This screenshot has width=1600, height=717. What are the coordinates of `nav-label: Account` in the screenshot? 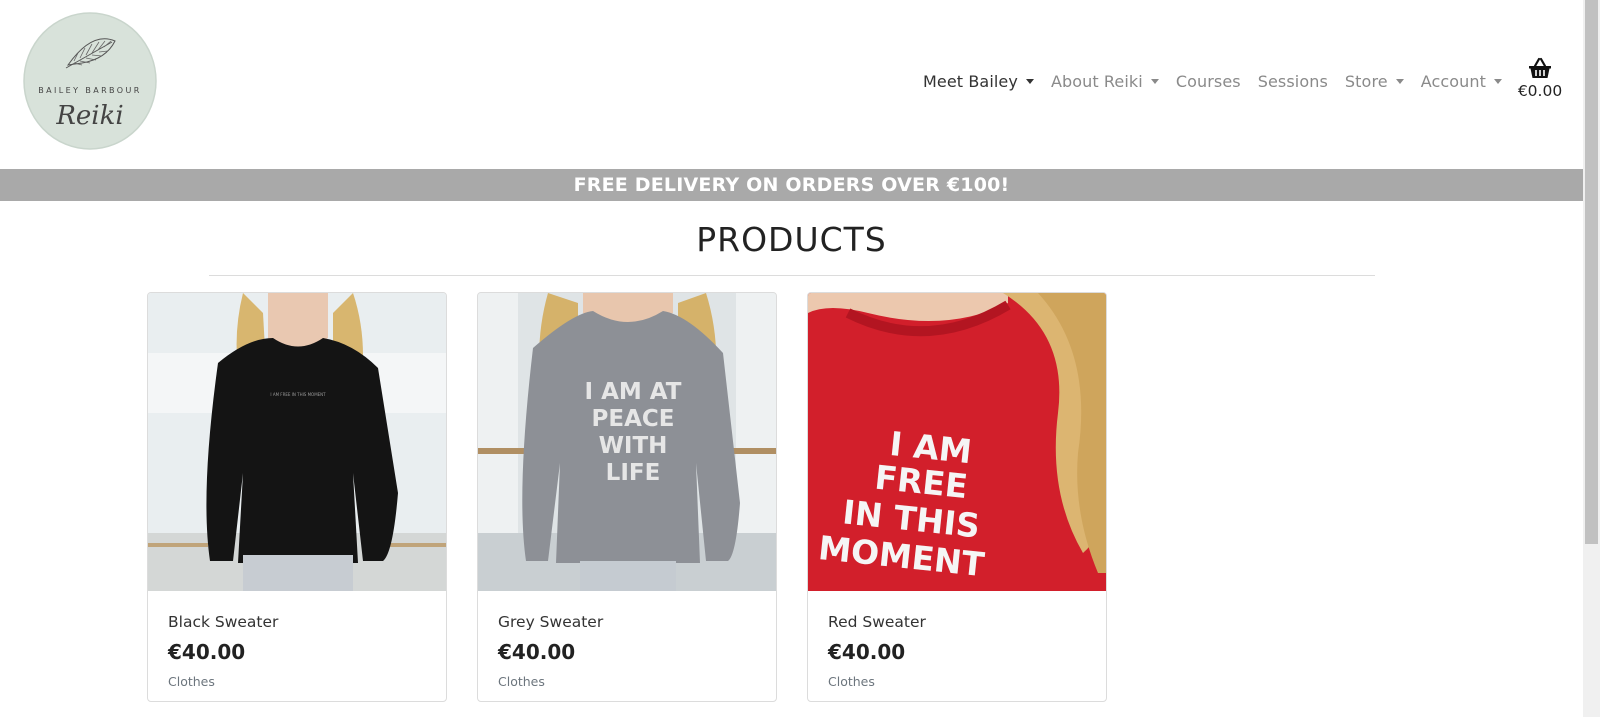 It's located at (1453, 81).